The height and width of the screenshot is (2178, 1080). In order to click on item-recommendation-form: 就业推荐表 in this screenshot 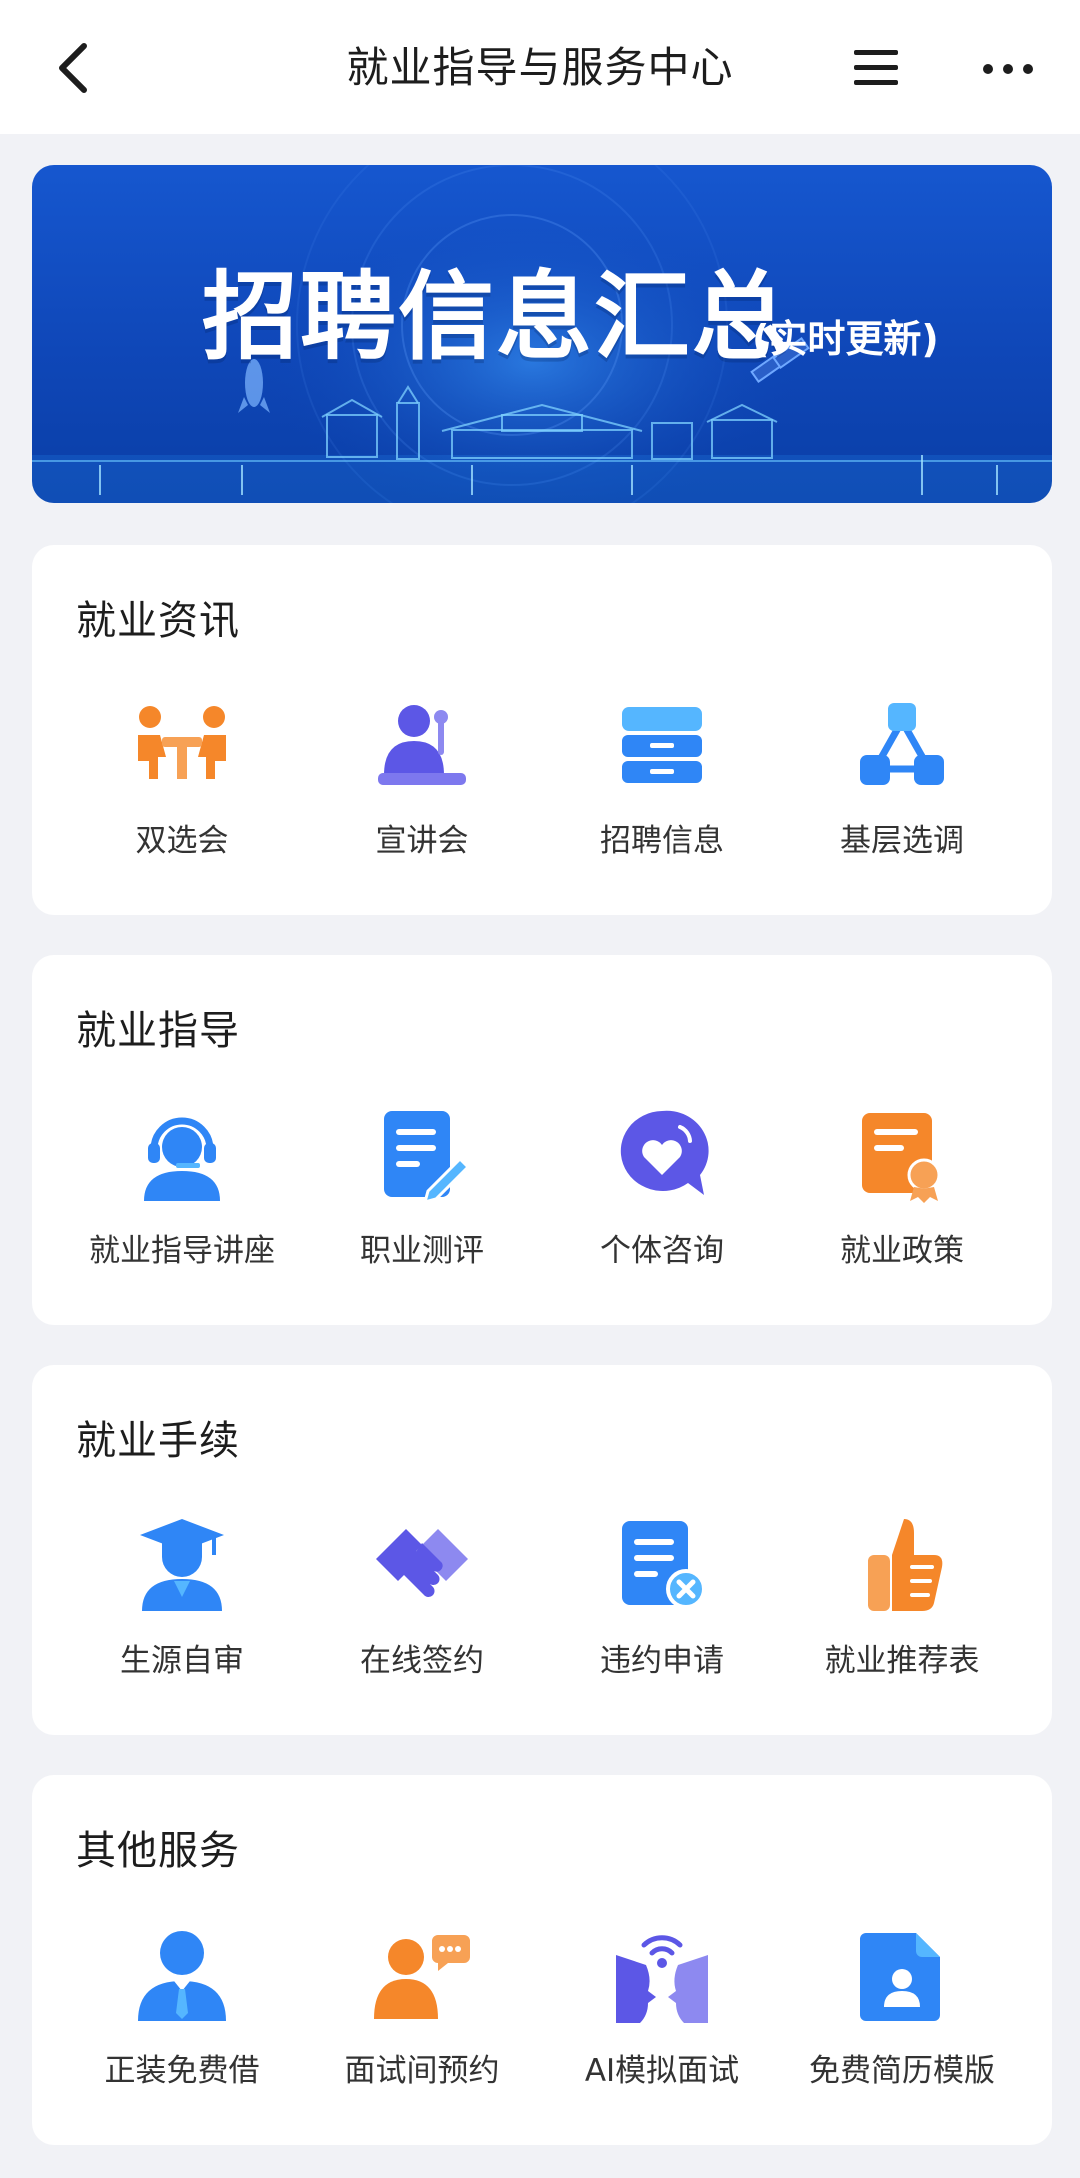, I will do `click(902, 1605)`.